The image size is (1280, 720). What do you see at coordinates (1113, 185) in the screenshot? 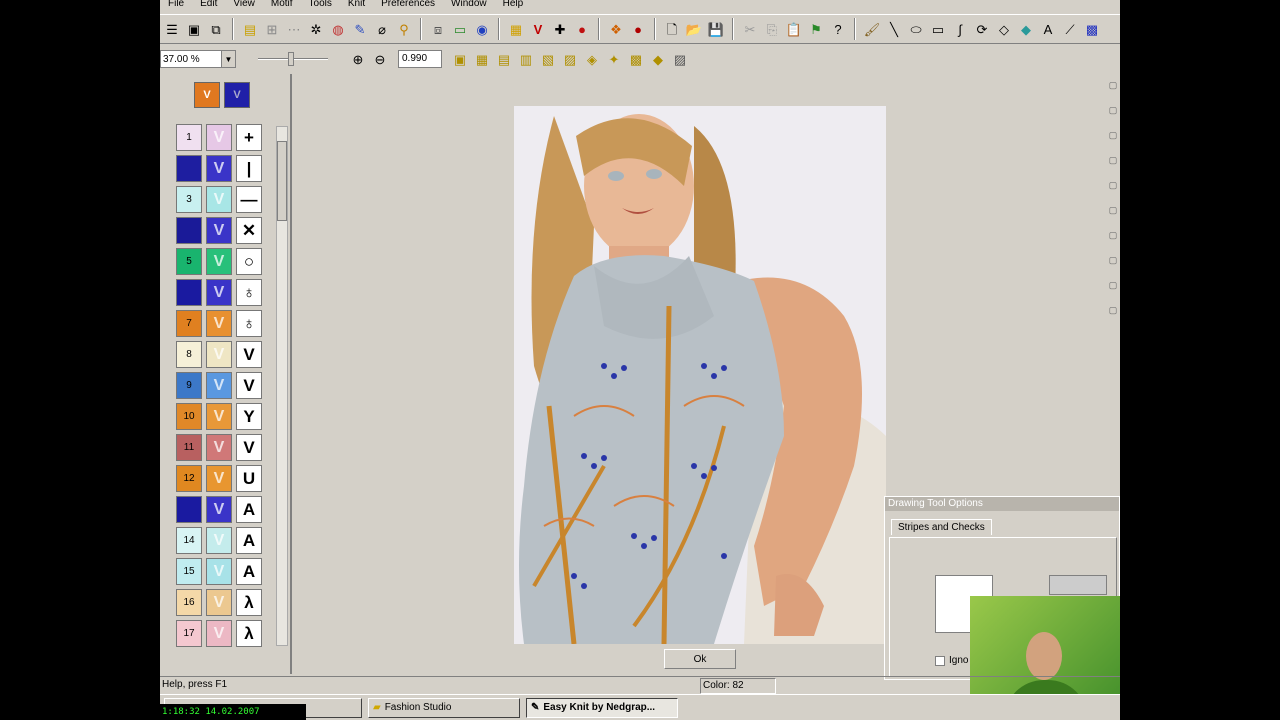
I see `side-tool-5-icon: ▢` at bounding box center [1113, 185].